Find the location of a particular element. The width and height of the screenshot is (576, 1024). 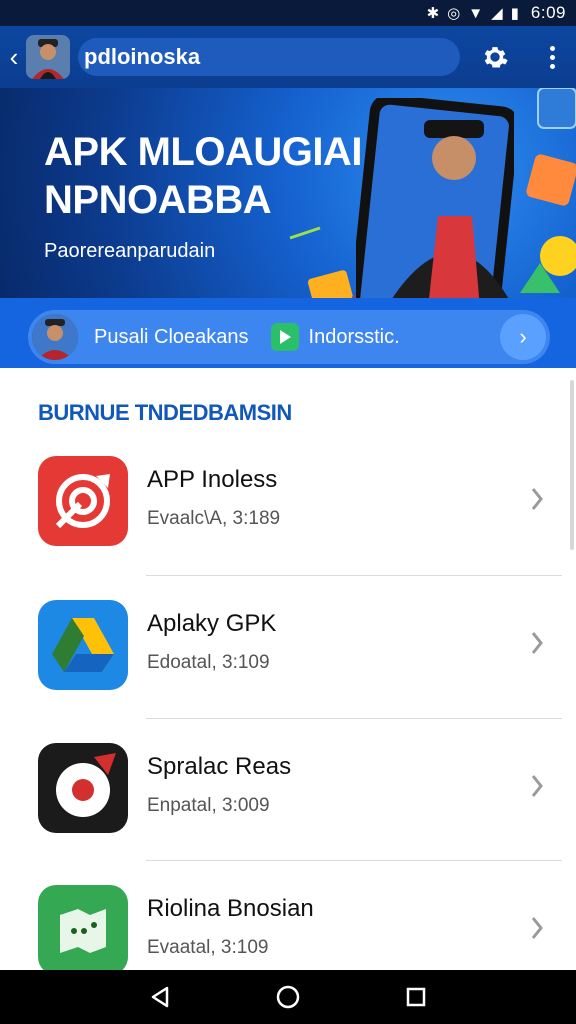

app-title: pdloinoska is located at coordinates (142, 56).